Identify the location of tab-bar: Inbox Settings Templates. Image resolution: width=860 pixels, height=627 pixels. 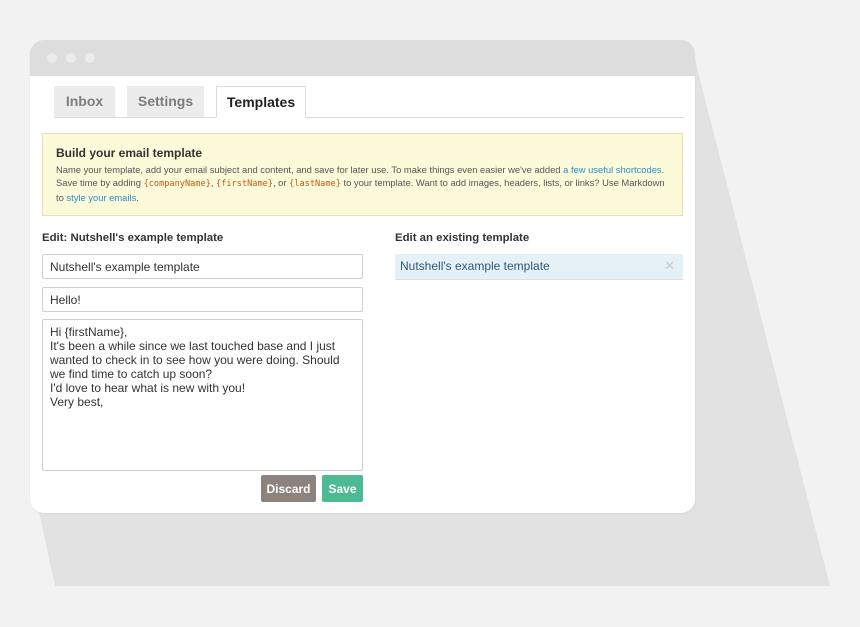
(369, 102).